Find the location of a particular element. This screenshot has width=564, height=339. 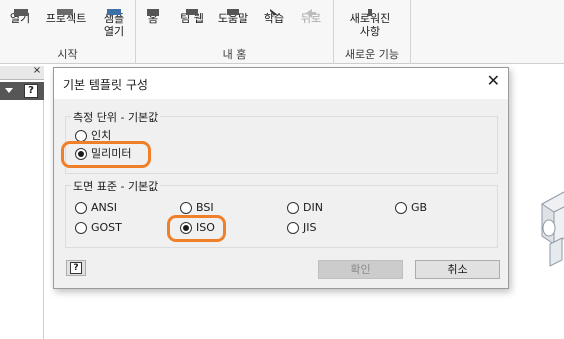

help-icon: ? is located at coordinates (76, 268).